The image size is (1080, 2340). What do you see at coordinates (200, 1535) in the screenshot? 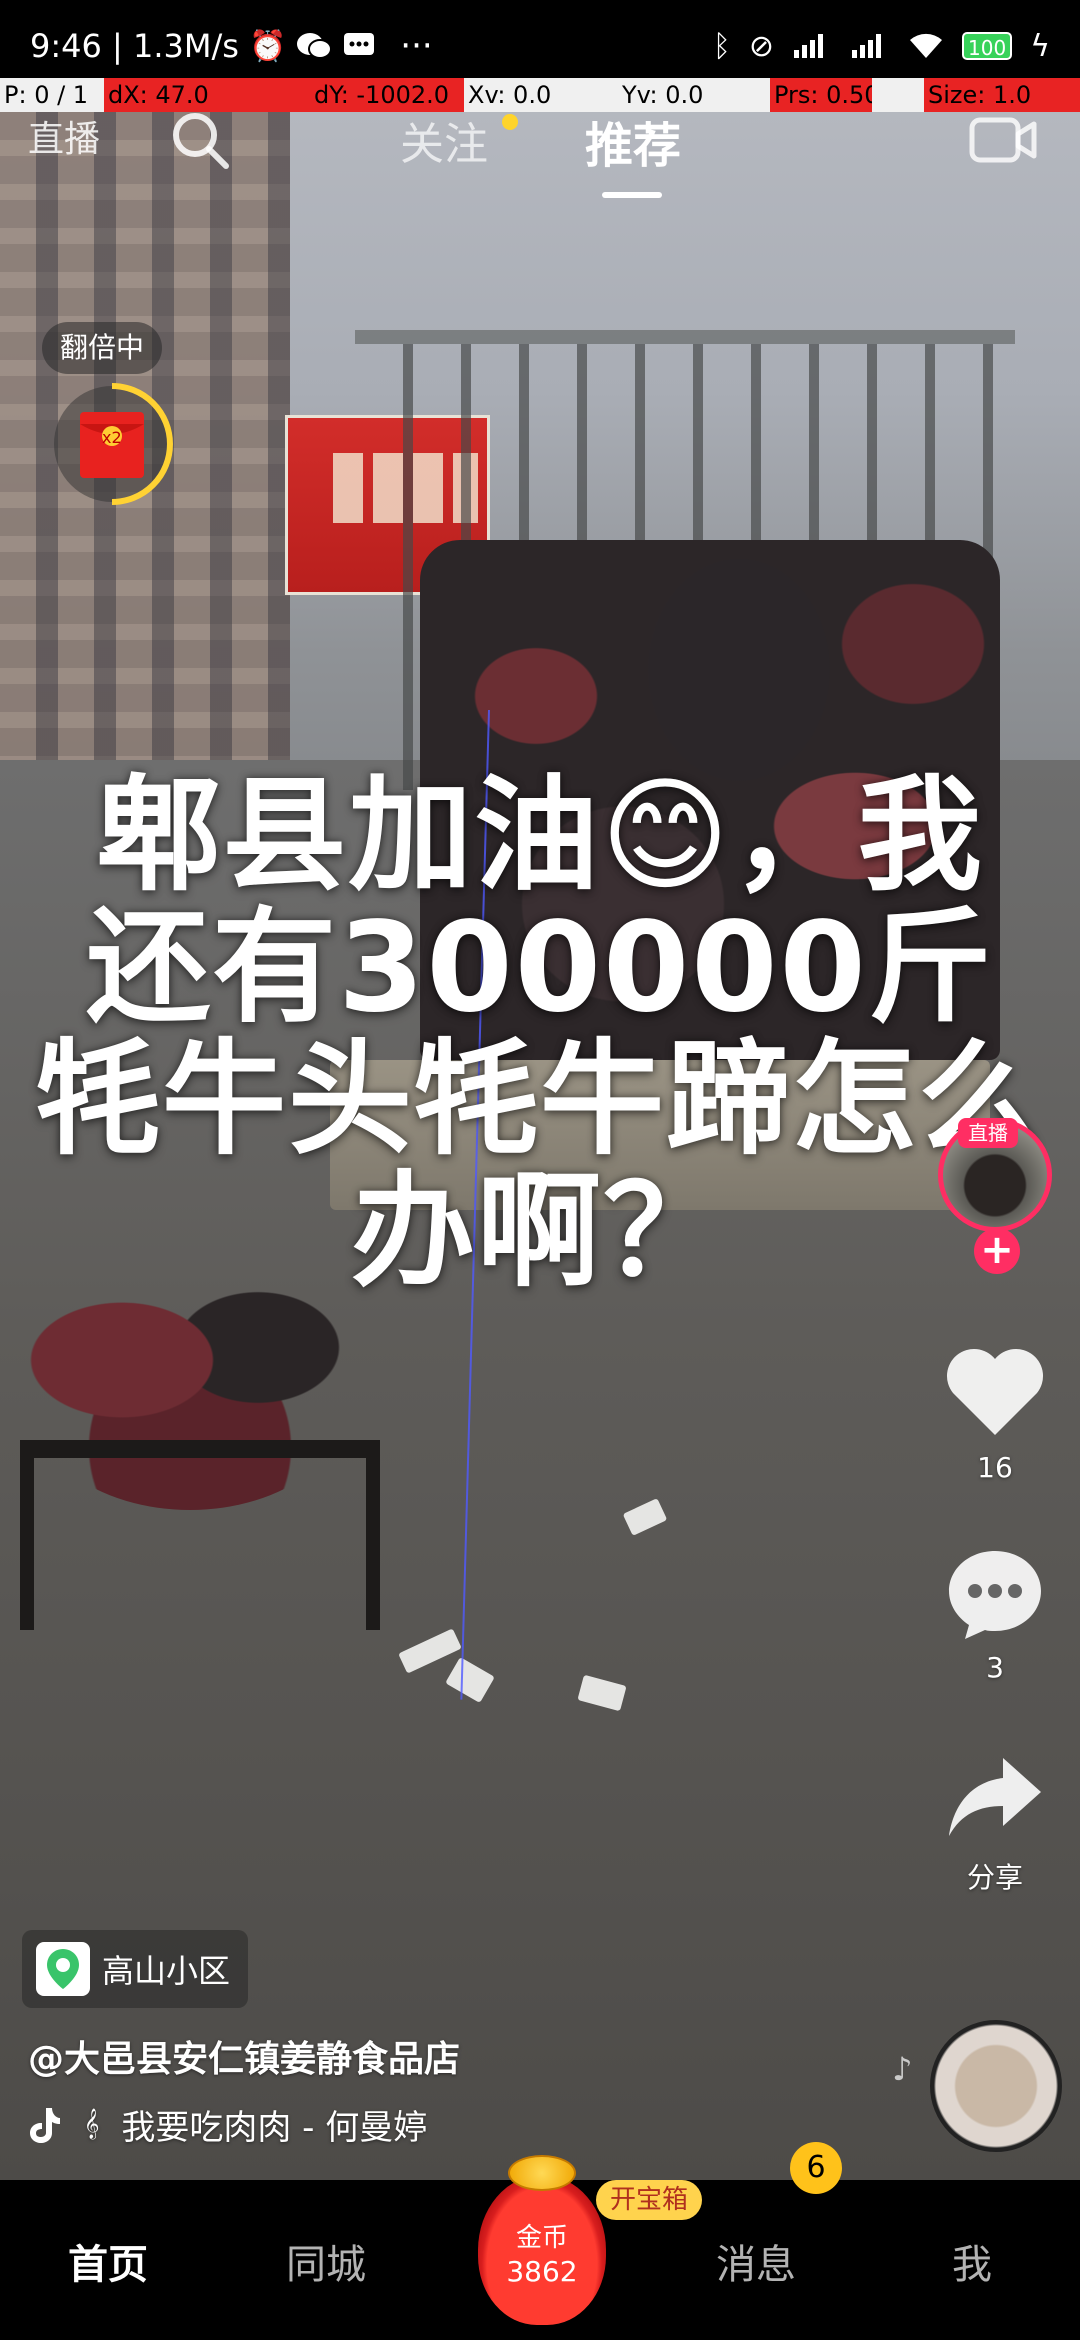
I see `background-table` at bounding box center [200, 1535].